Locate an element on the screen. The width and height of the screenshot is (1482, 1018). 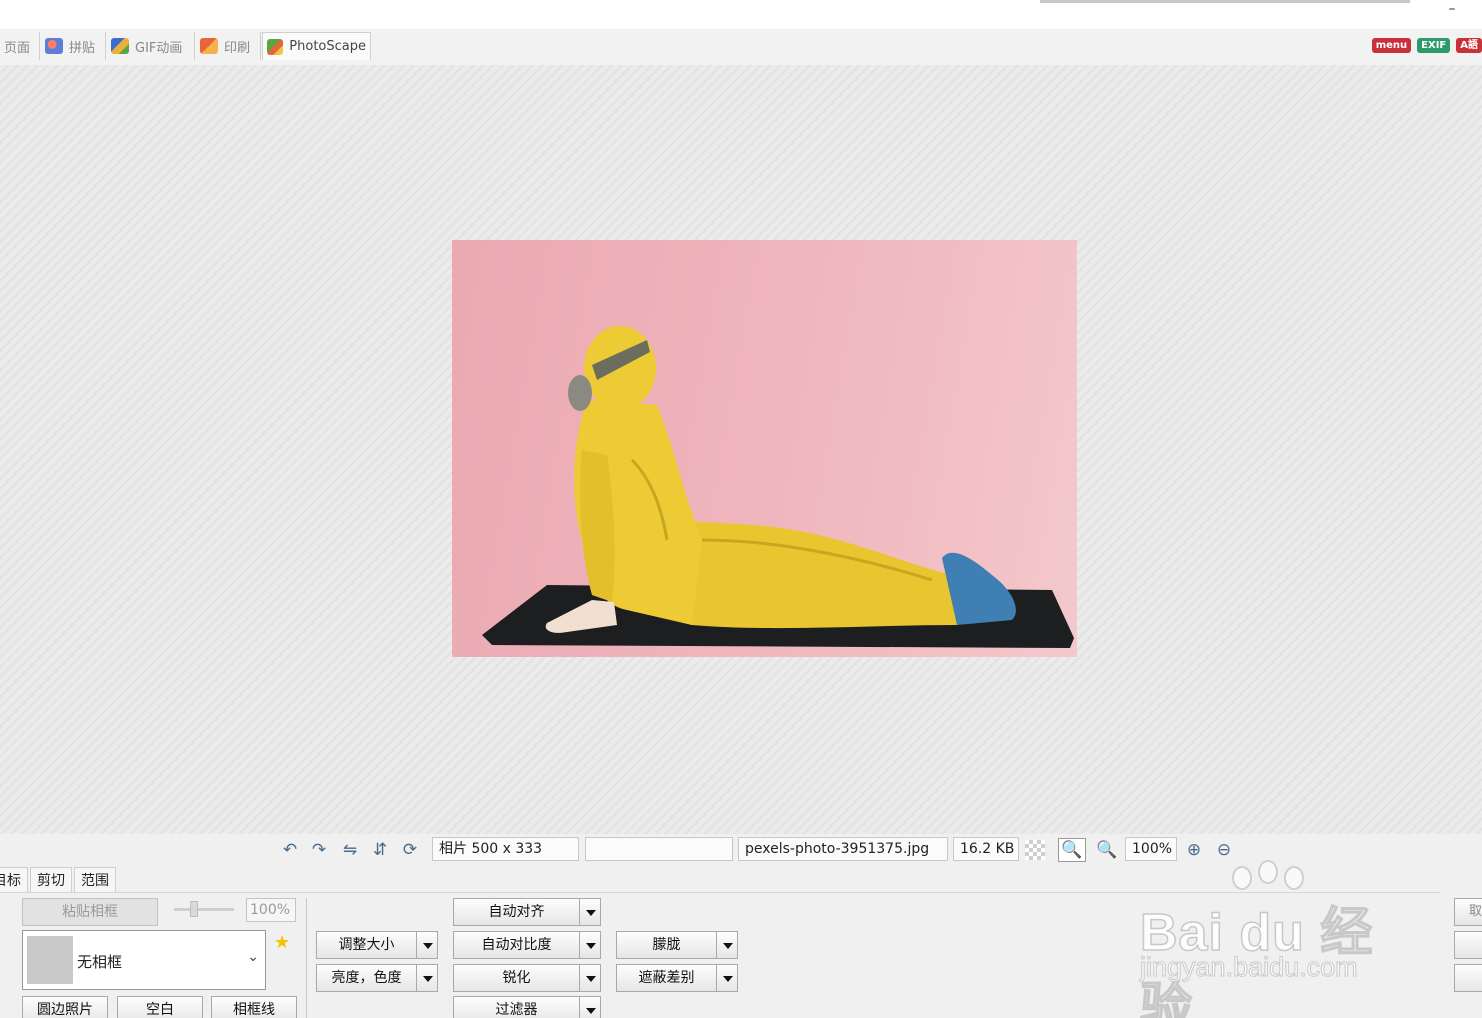
brightness-dropdown-arrow is located at coordinates (427, 978).